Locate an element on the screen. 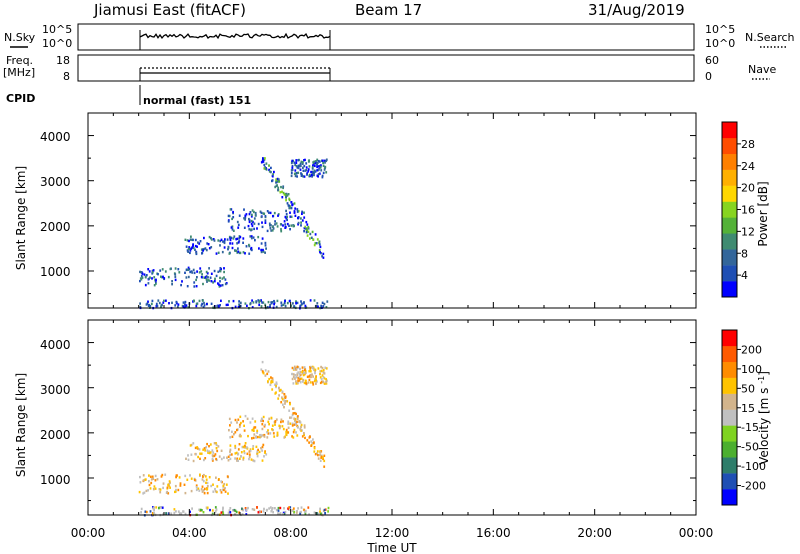 The height and width of the screenshot is (554, 800). nave-tick-bottom: 0 is located at coordinates (708, 76).